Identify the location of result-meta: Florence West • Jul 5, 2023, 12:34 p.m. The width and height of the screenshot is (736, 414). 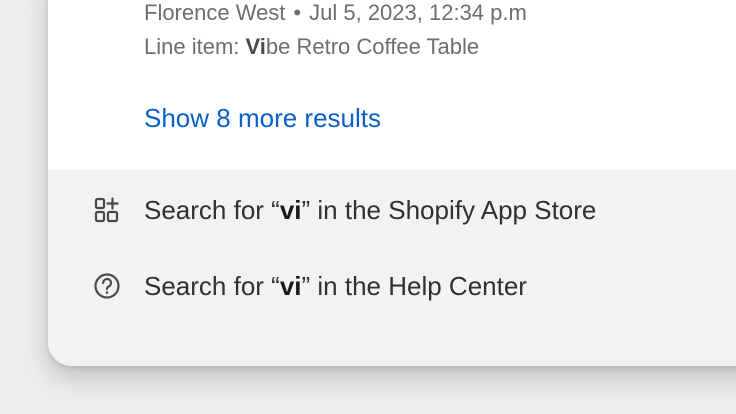
(335, 13).